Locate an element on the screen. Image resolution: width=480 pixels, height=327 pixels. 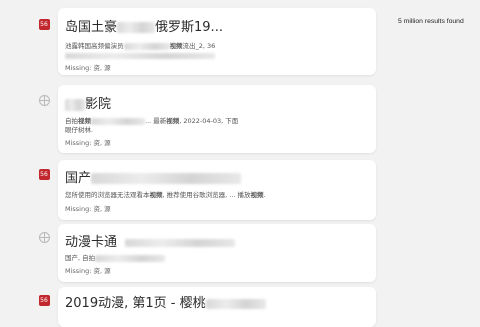
results-count: 5 million results found is located at coordinates (431, 21).